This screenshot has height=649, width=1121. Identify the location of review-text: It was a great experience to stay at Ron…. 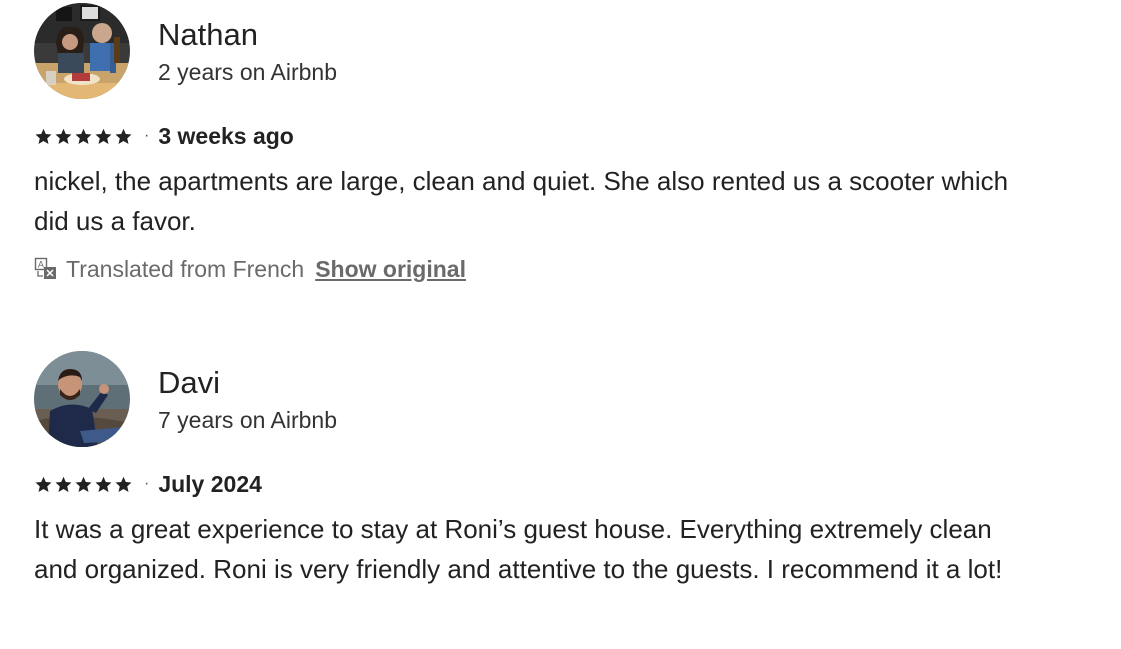
(518, 549).